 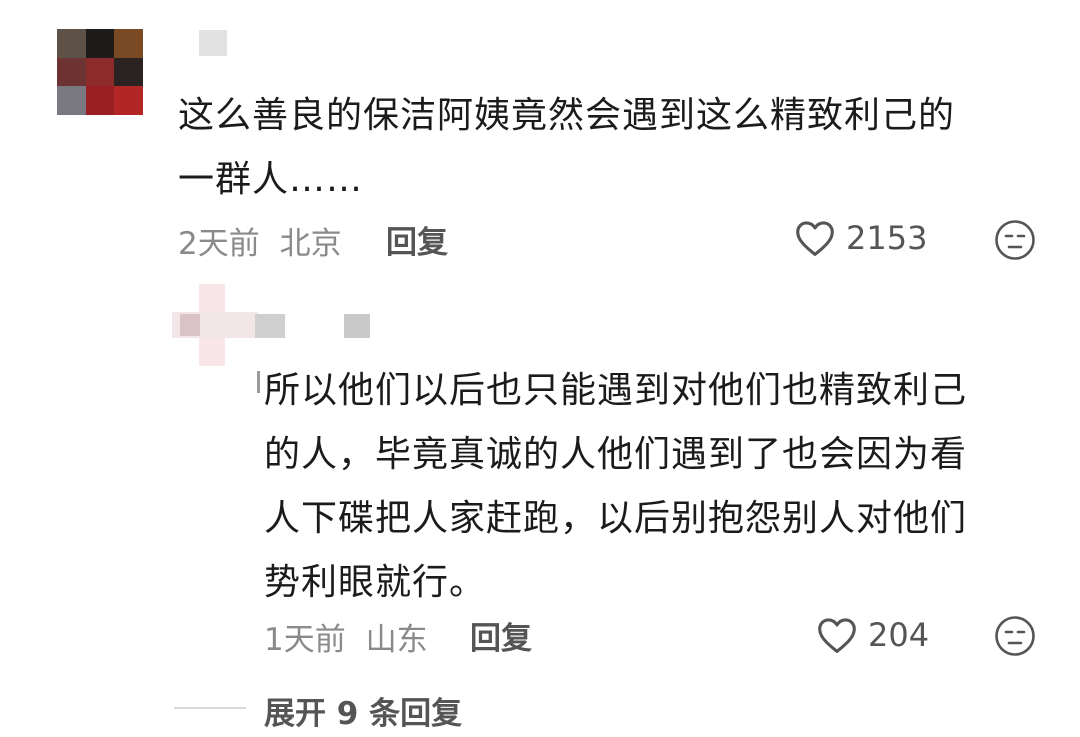 I want to click on comment-time: 2天前, so click(x=219, y=244).